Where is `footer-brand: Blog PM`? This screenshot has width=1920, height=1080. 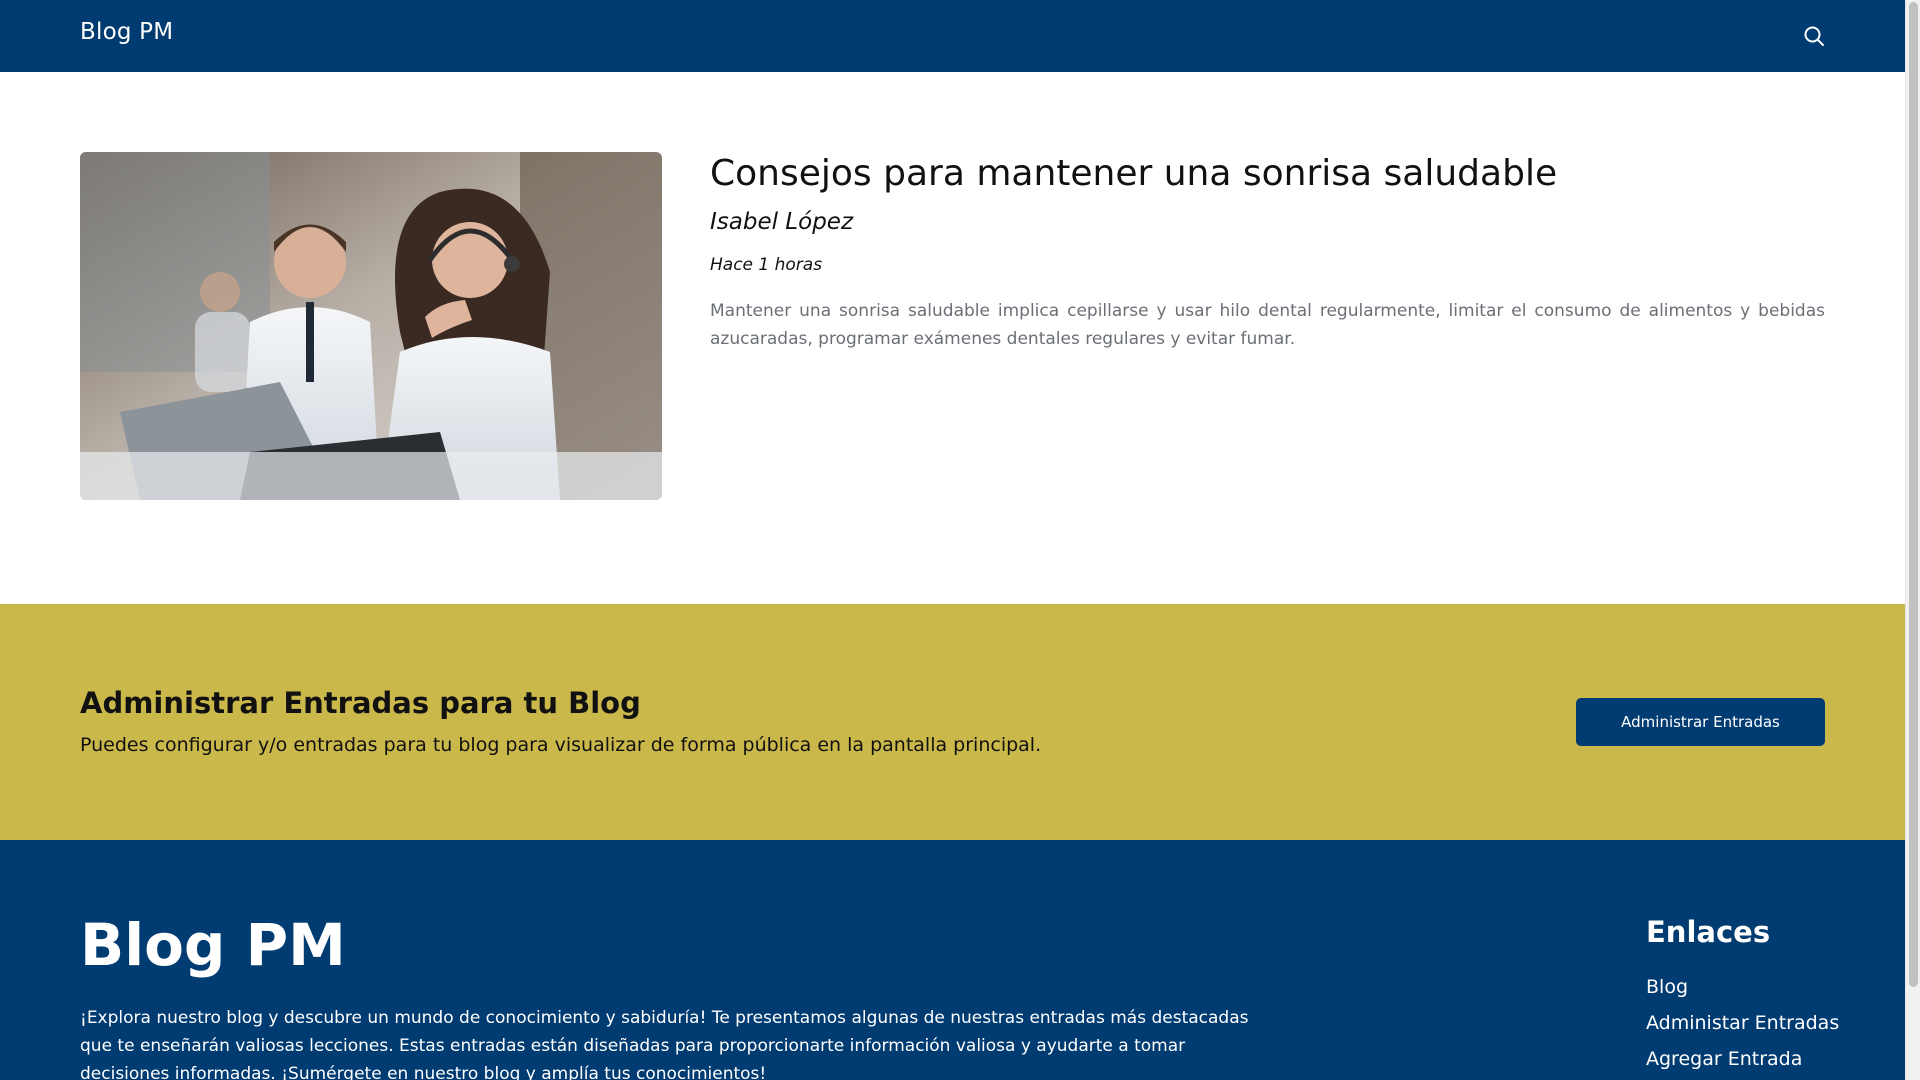
footer-brand: Blog PM is located at coordinates (213, 945).